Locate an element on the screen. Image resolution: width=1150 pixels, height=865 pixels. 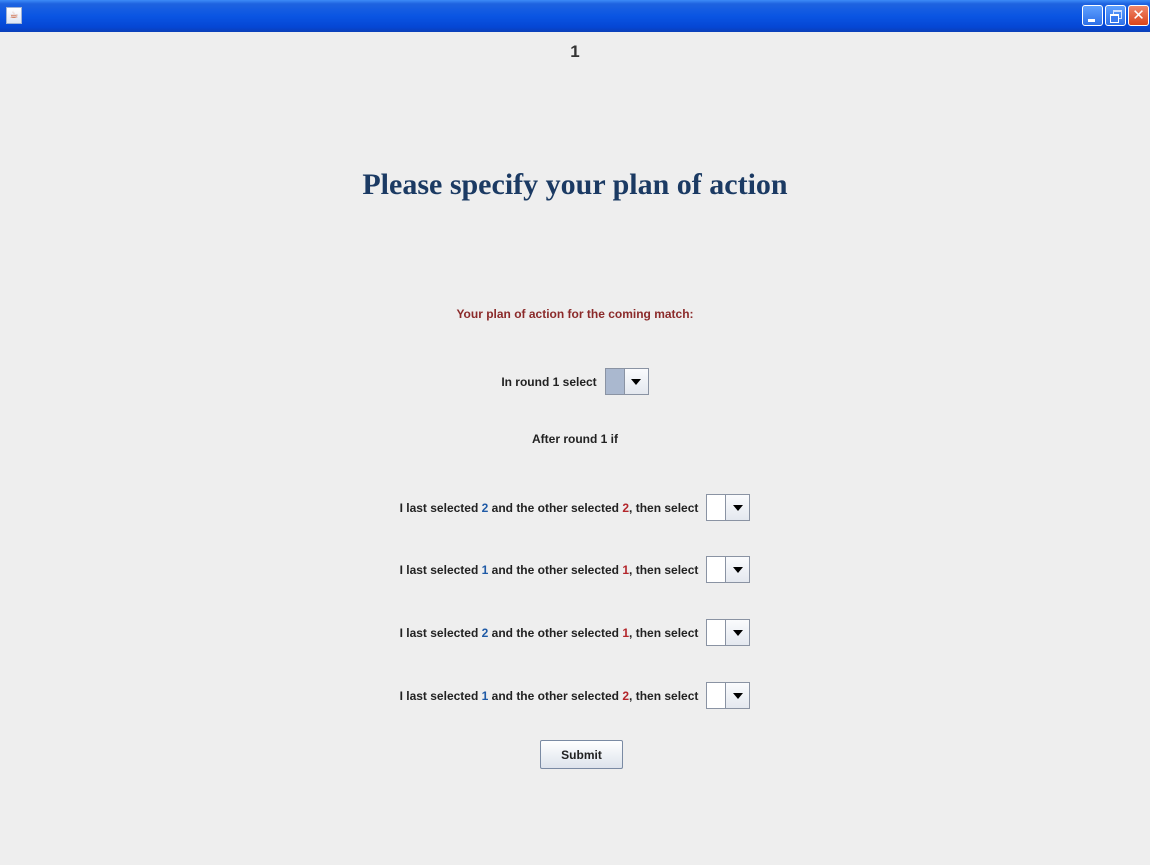
close-button: ✕ is located at coordinates (1138, 15).